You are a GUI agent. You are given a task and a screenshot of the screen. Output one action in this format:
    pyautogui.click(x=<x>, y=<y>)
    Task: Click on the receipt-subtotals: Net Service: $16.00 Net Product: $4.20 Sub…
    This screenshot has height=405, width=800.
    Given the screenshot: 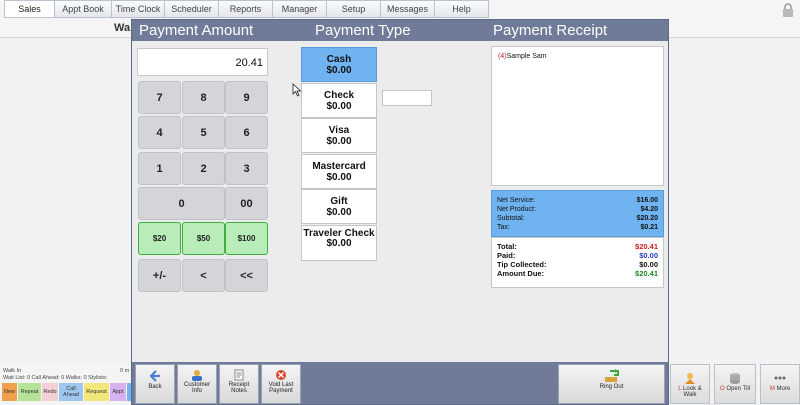 What is the action you would take?
    pyautogui.click(x=577, y=213)
    